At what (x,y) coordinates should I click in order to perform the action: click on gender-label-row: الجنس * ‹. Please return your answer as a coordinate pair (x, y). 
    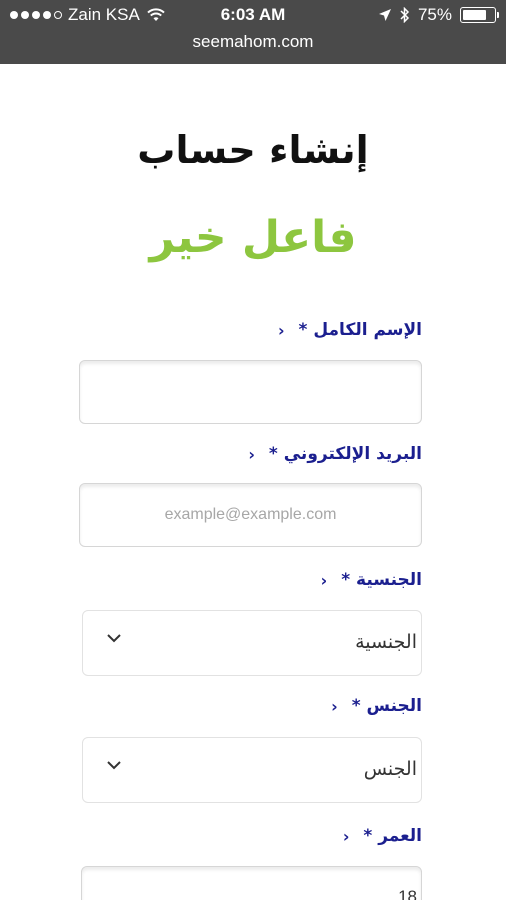
    Looking at the image, I should click on (376, 706).